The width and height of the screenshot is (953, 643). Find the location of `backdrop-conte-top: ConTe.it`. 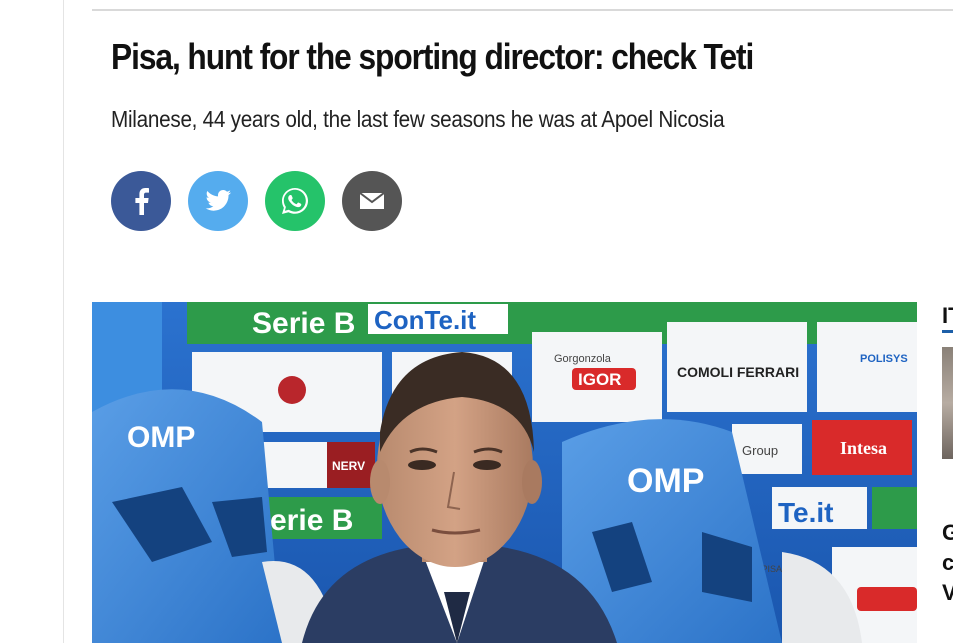

backdrop-conte-top: ConTe.it is located at coordinates (425, 320).